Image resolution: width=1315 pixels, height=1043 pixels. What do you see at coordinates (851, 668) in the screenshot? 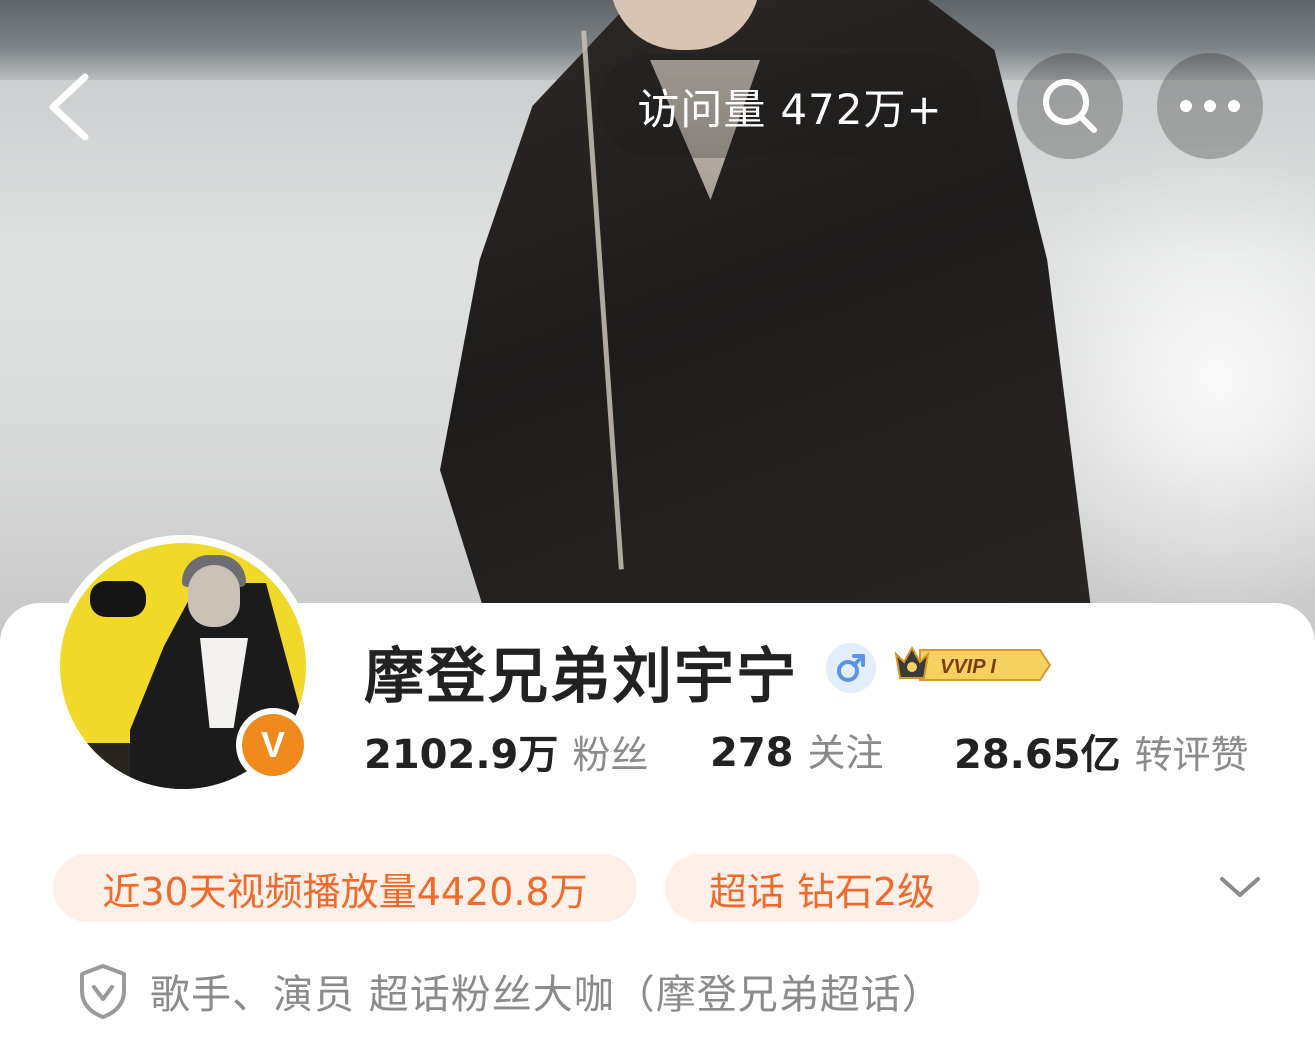
I see `male-icon` at bounding box center [851, 668].